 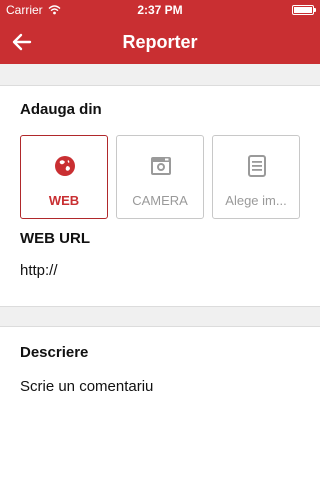 What do you see at coordinates (54, 352) in the screenshot?
I see `description-heading: Descriere` at bounding box center [54, 352].